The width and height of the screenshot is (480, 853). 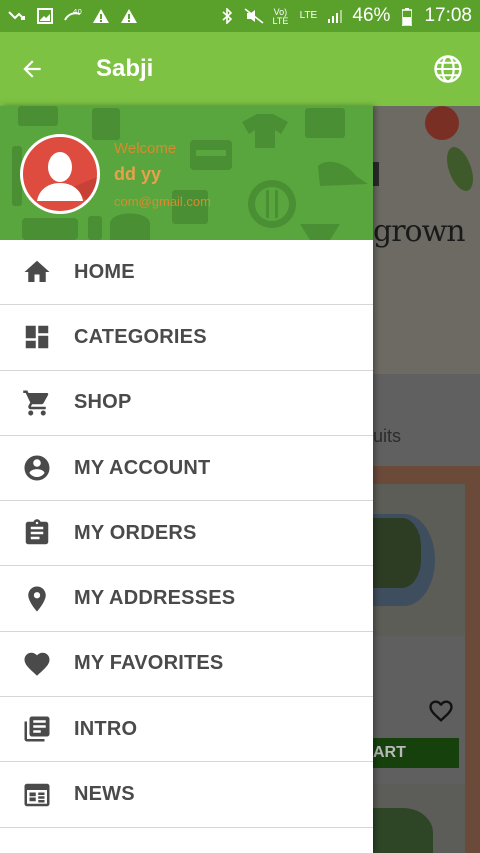 What do you see at coordinates (67, 181) in the screenshot?
I see `user-silhouette-icon` at bounding box center [67, 181].